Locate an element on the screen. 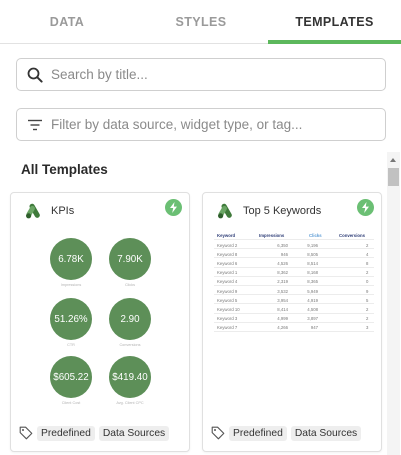 The image size is (401, 455). kpi-label: Avg. Client CPC is located at coordinates (130, 403).